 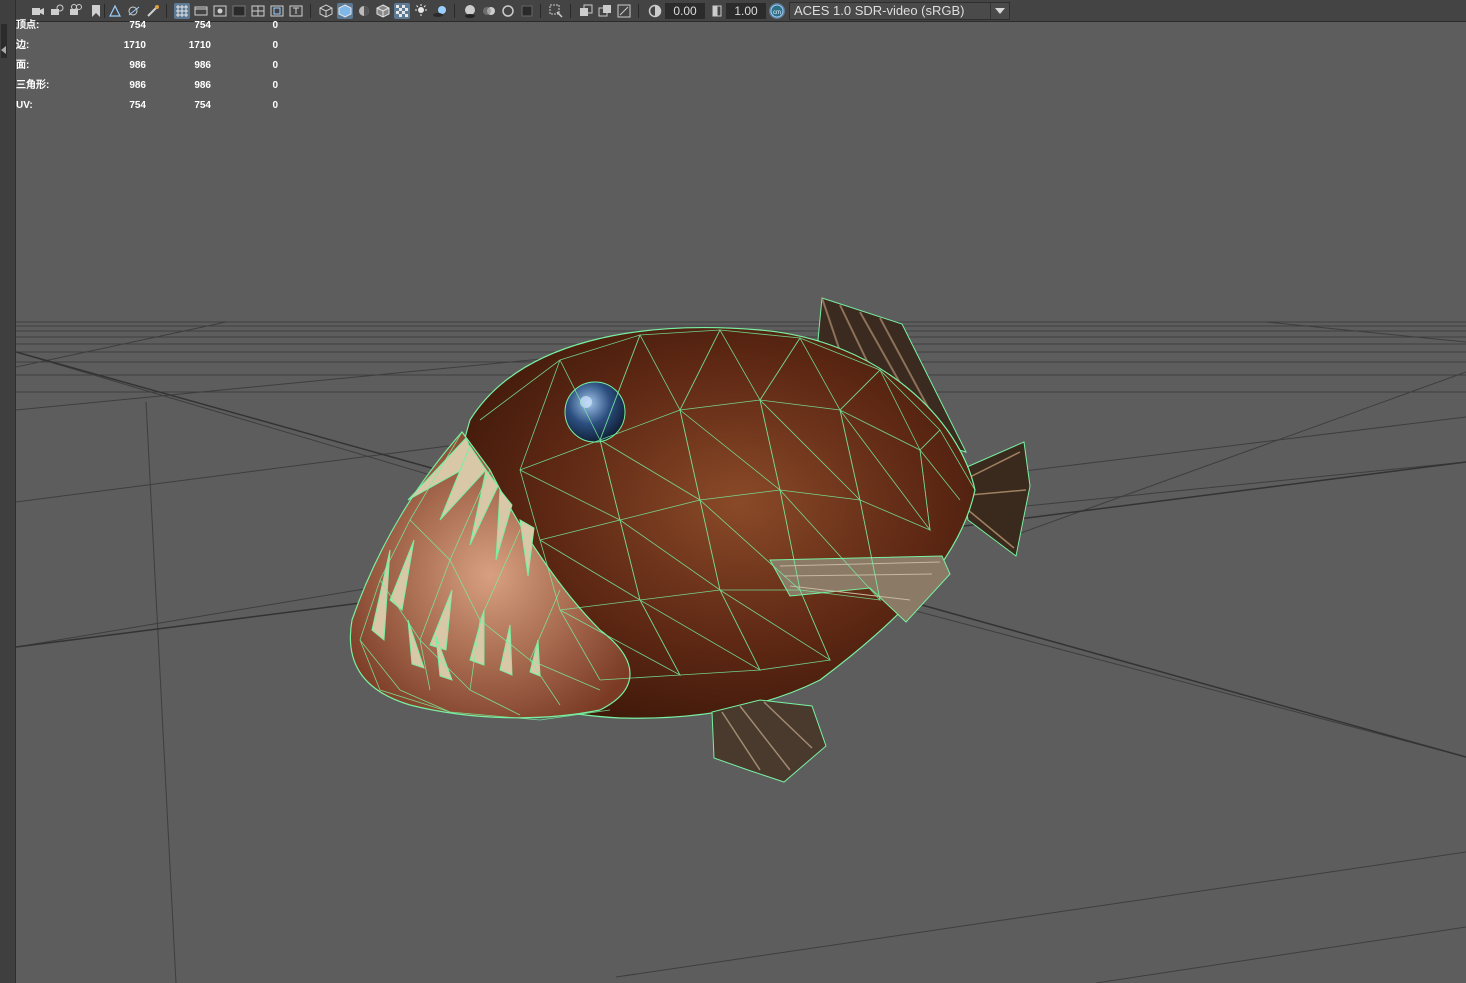 What do you see at coordinates (220, 11) in the screenshot?
I see `resolution-gate-icon` at bounding box center [220, 11].